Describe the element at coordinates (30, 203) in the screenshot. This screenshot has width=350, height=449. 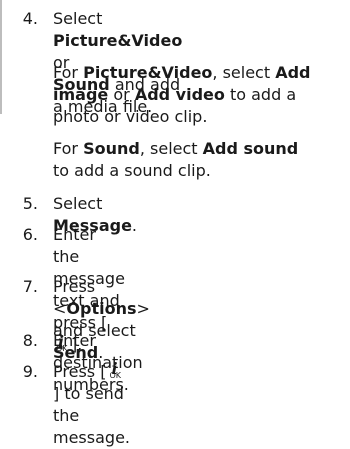
I see `step-number: 5.` at that location.